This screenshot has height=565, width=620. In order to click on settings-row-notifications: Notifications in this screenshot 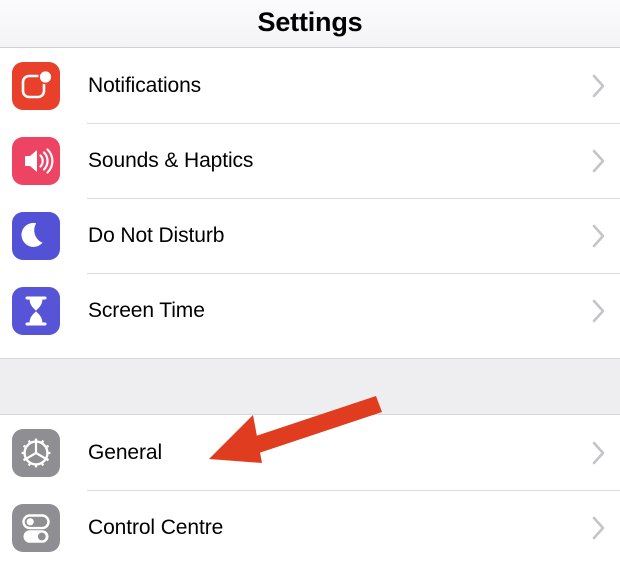, I will do `click(310, 85)`.